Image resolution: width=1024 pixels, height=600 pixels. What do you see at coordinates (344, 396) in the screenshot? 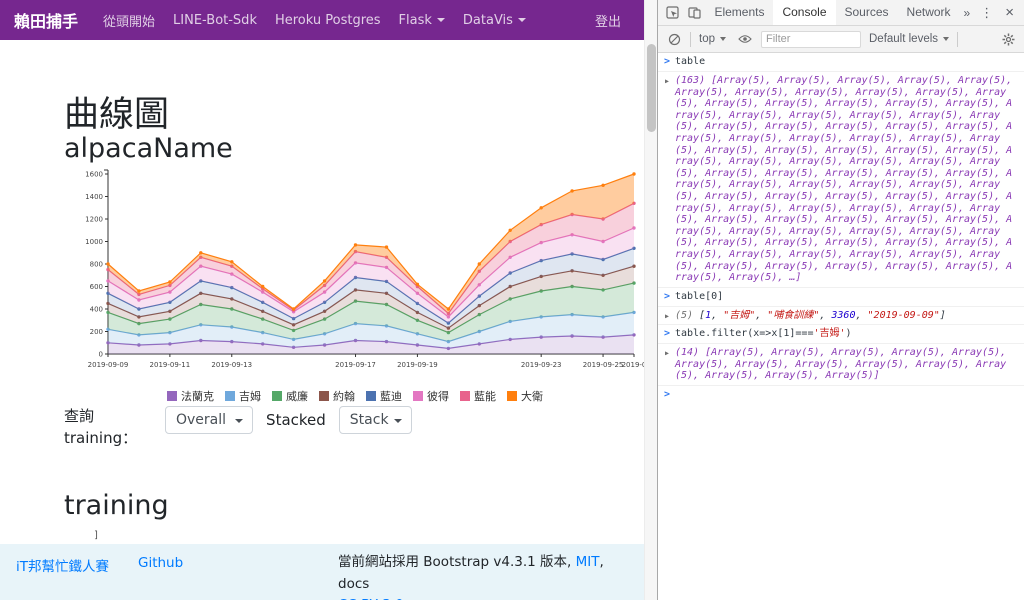
I see `legend-label: 約翰` at bounding box center [344, 396].